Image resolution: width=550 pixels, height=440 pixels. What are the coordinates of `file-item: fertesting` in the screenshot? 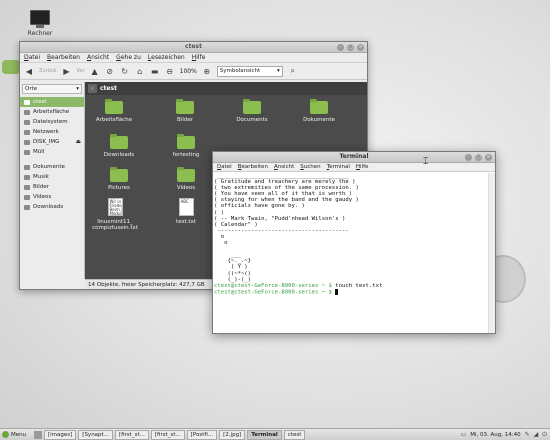 It's located at (186, 146).